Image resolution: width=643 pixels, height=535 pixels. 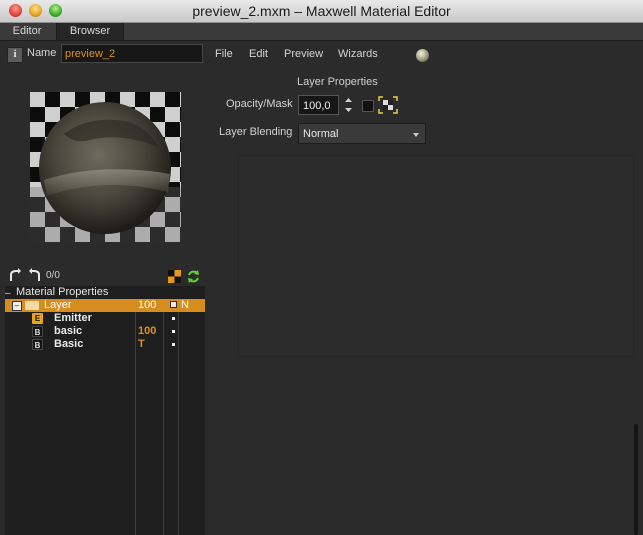 What do you see at coordinates (318, 105) in the screenshot?
I see `opacity-input: 100,0` at bounding box center [318, 105].